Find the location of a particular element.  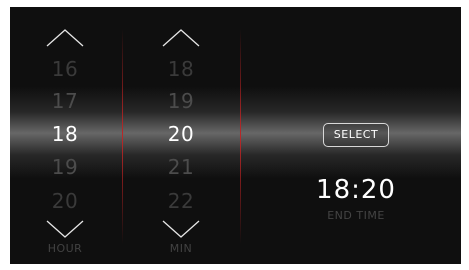

minute-label: MIN is located at coordinates (181, 248).